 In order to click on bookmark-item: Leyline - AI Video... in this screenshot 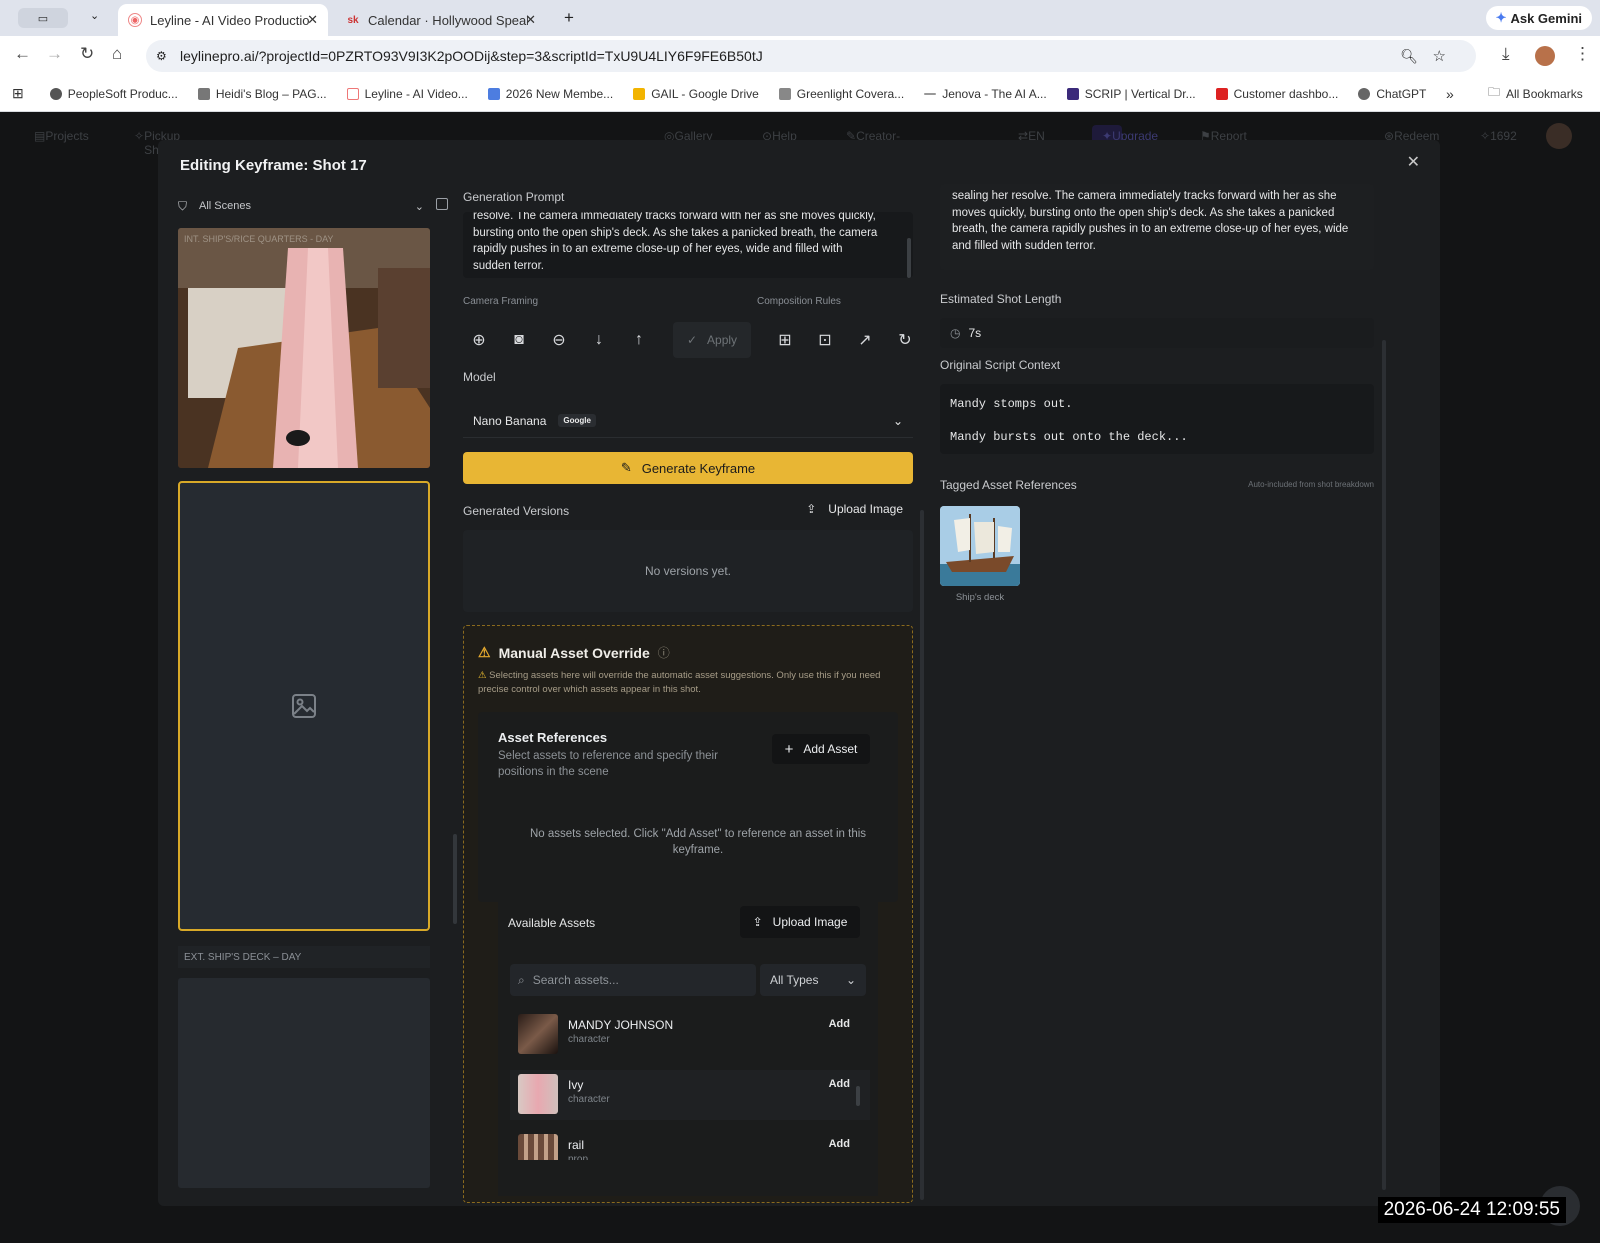, I will do `click(407, 94)`.